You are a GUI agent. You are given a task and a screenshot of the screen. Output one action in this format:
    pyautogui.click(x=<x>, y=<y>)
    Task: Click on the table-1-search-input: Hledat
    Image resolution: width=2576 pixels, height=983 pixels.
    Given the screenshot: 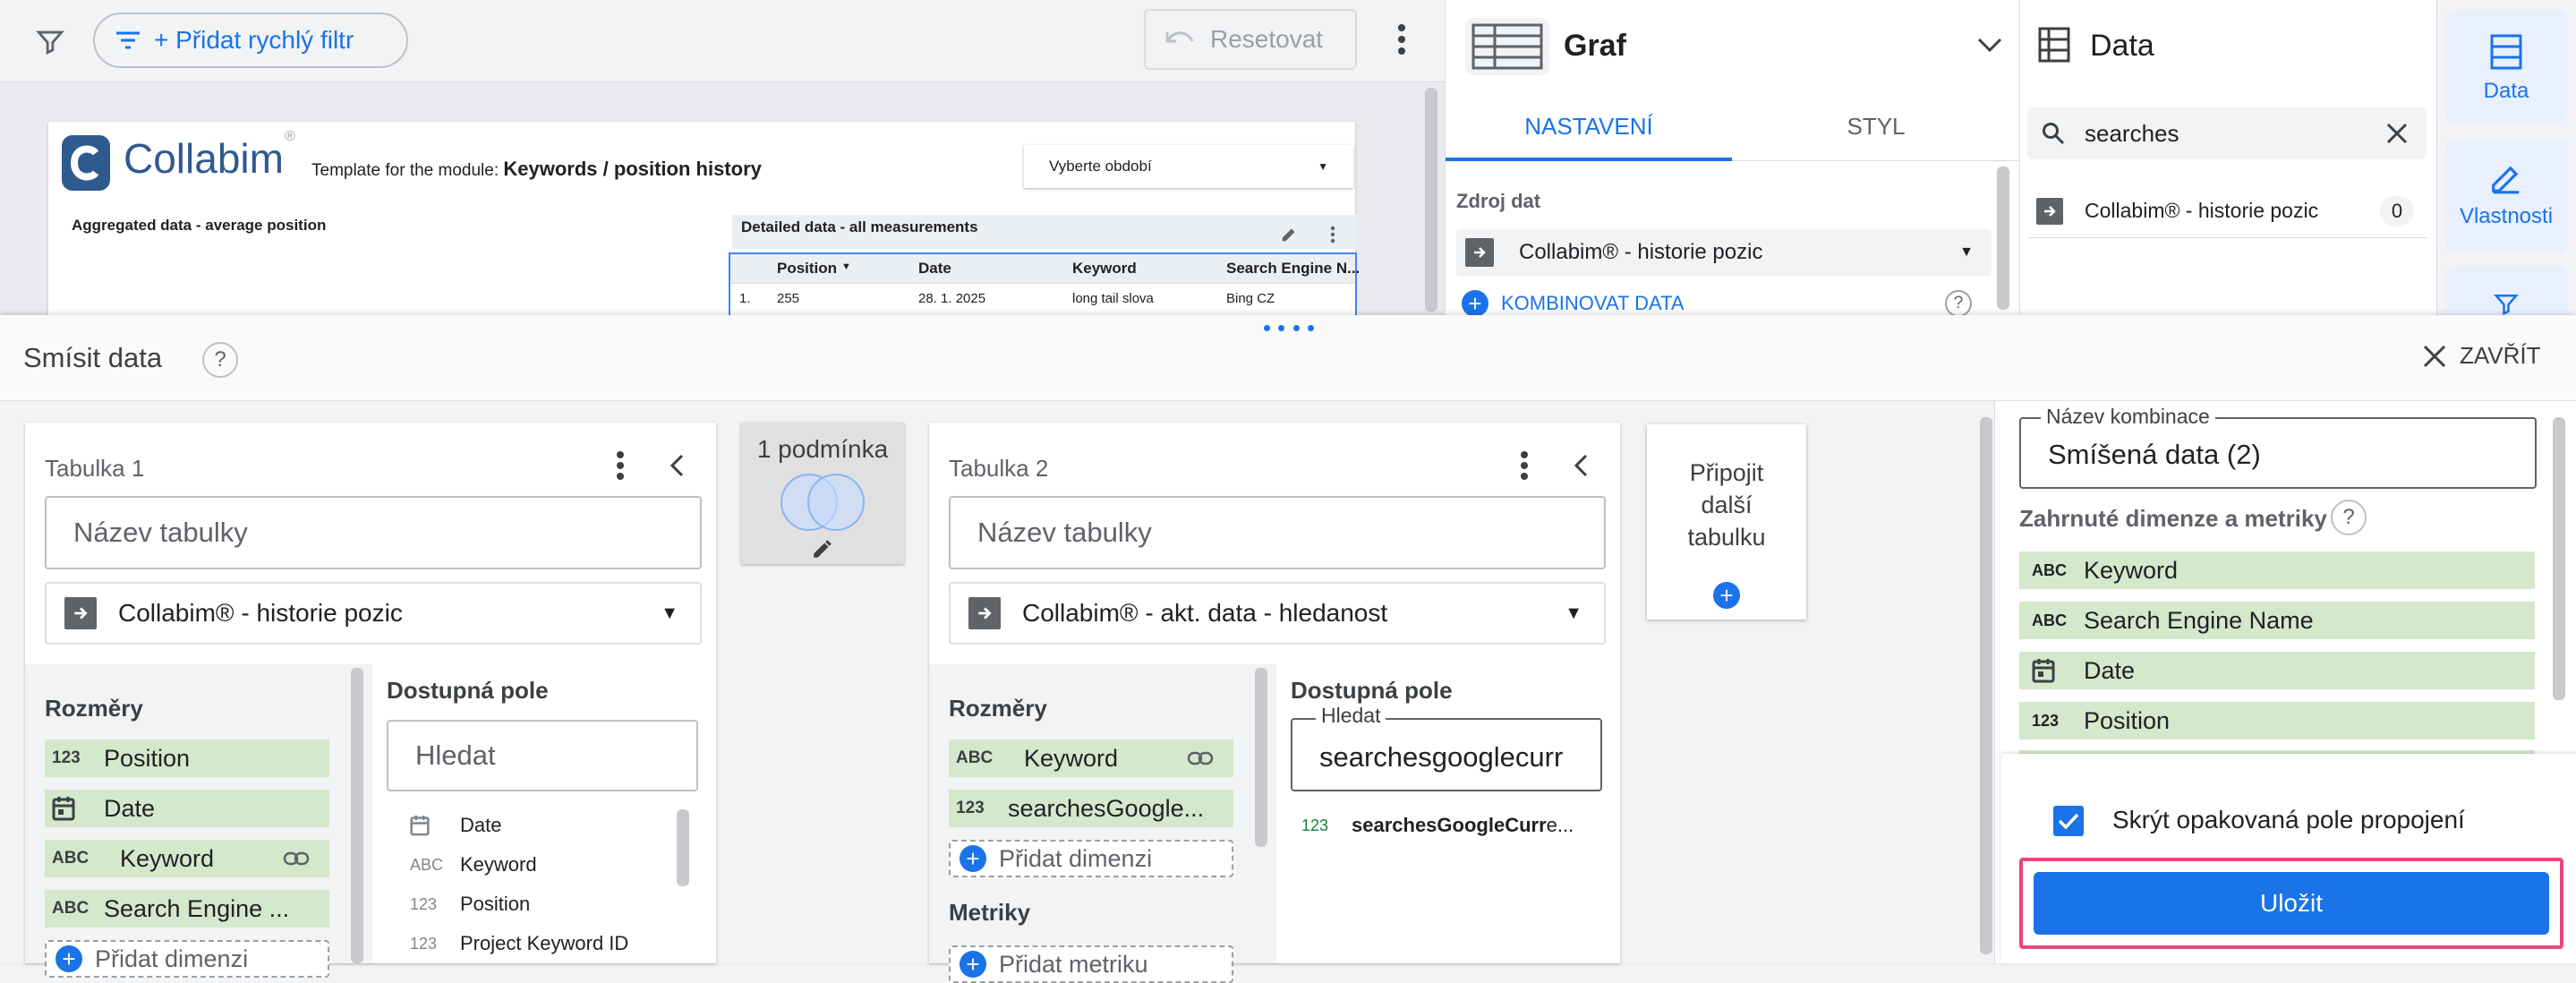 What is the action you would take?
    pyautogui.click(x=542, y=755)
    